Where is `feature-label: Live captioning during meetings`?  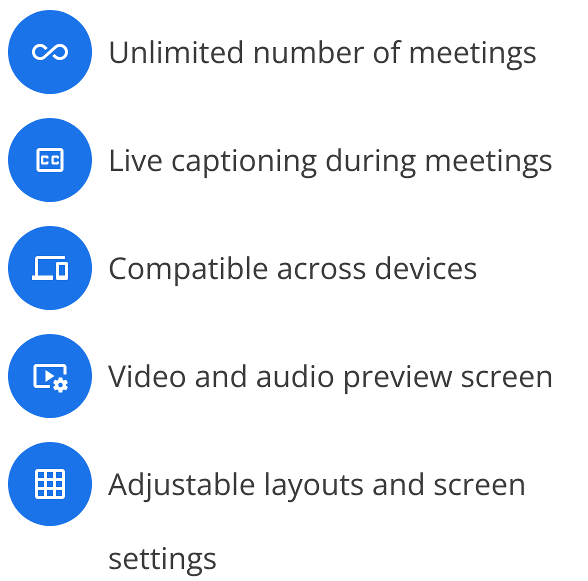
feature-label: Live captioning during meetings is located at coordinates (330, 160).